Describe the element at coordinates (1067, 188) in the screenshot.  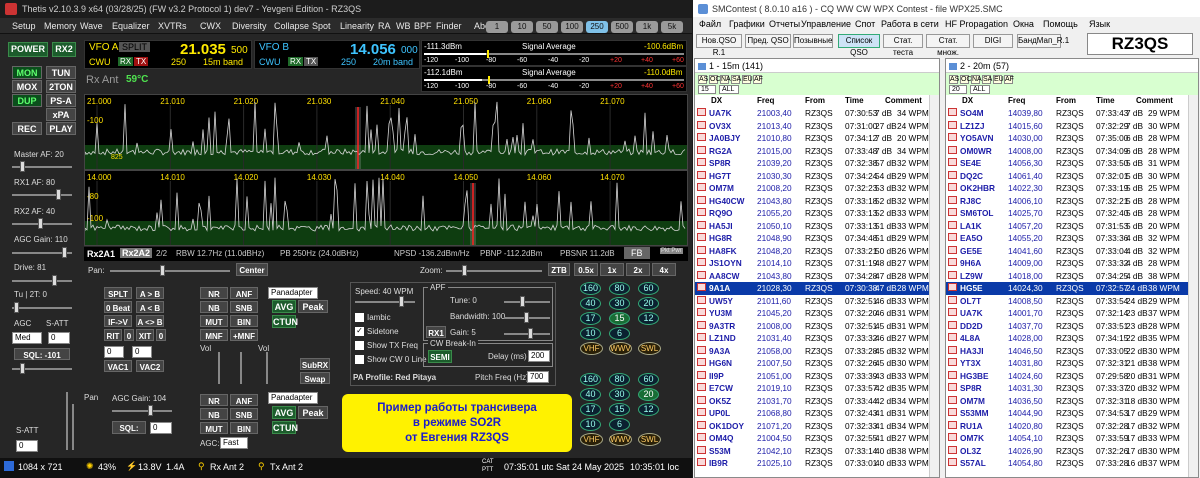
I see `spot-row: OK2HBR 14022,30 RZ3QS 07:33:19 5 dB 25 WPM` at that location.